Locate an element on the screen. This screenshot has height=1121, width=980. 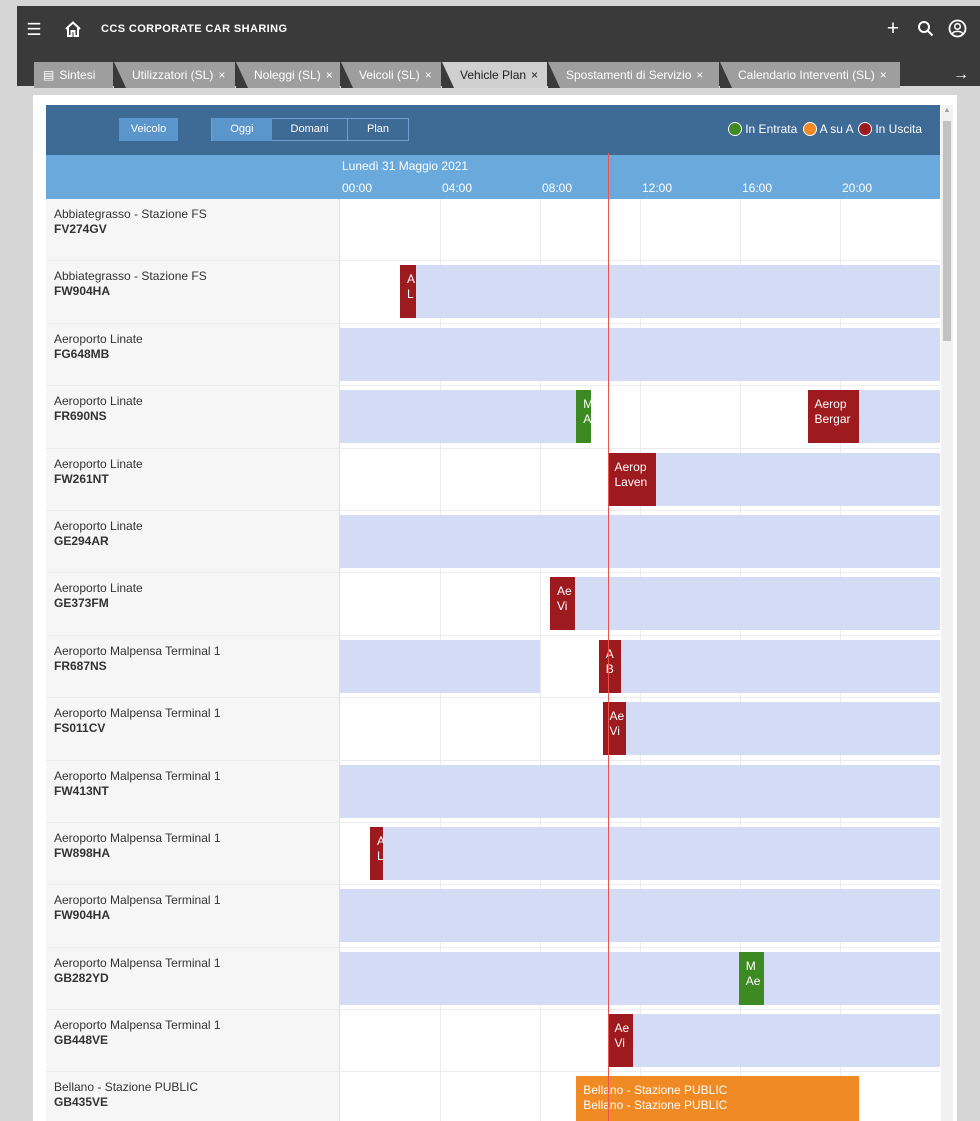
app-title: CCS CORPORATE CAR SHARING is located at coordinates (194, 29).